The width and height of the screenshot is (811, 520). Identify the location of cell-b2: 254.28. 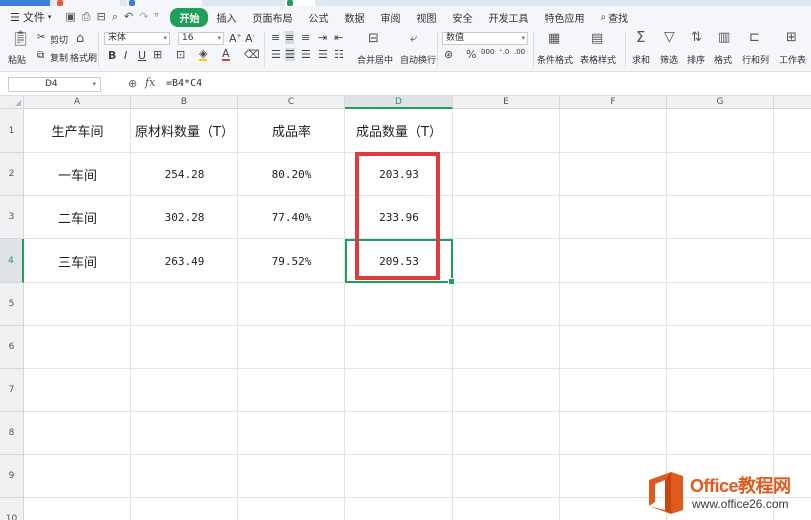
(184, 174).